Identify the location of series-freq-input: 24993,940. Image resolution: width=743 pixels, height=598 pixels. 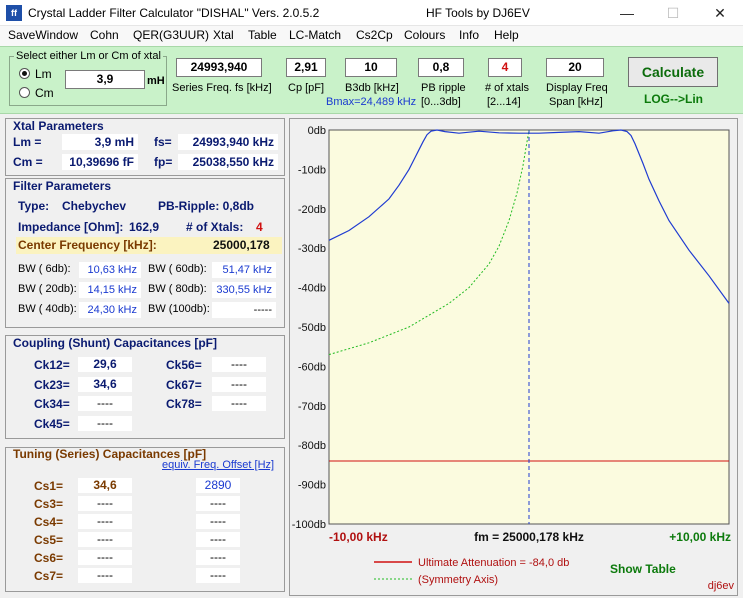
(219, 67).